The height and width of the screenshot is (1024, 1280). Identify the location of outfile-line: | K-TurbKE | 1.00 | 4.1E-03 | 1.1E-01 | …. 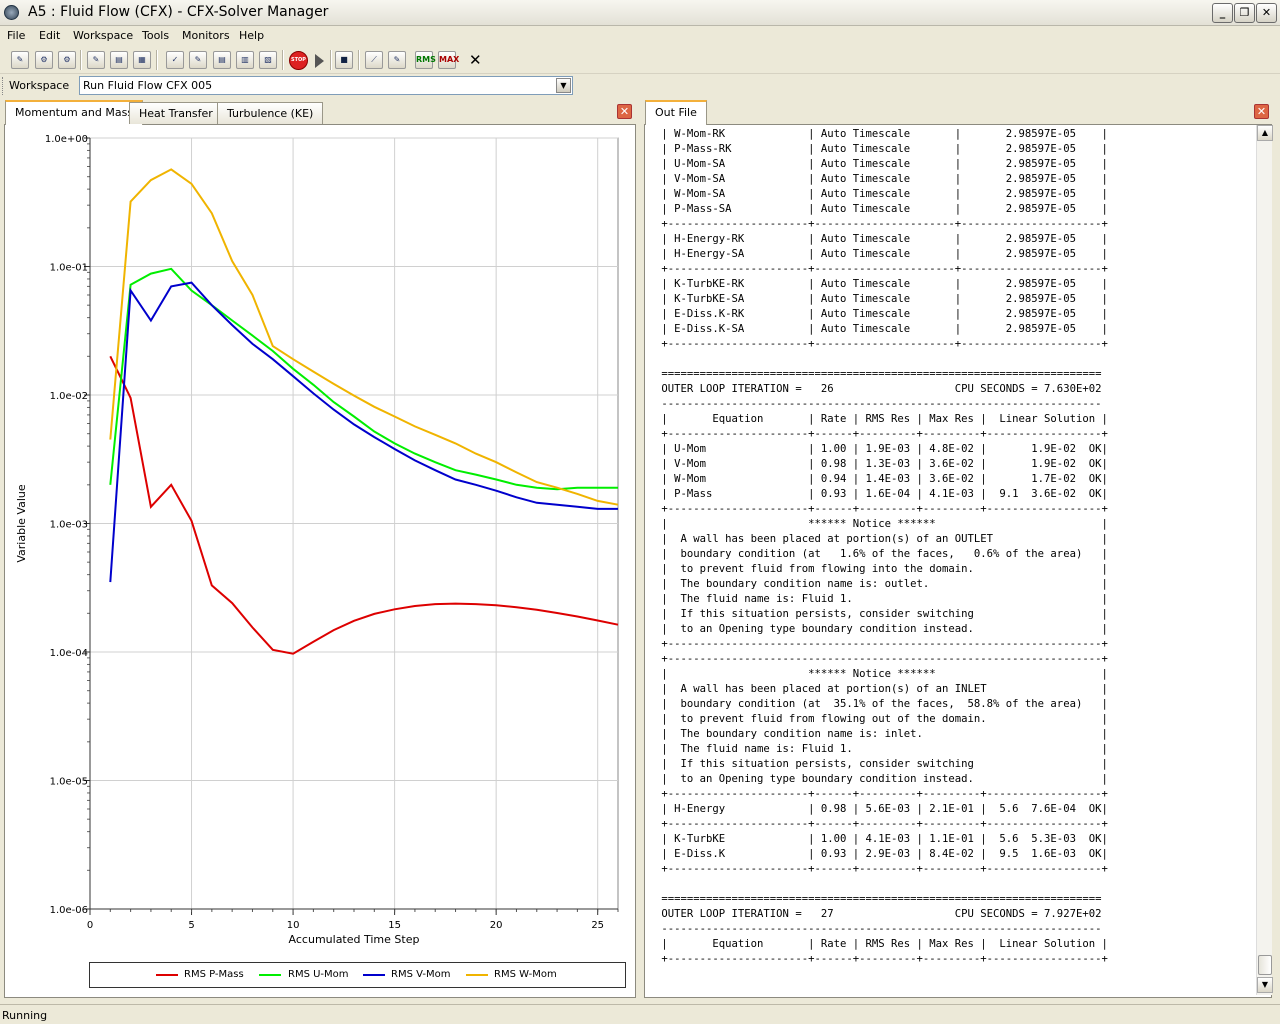
(881, 839).